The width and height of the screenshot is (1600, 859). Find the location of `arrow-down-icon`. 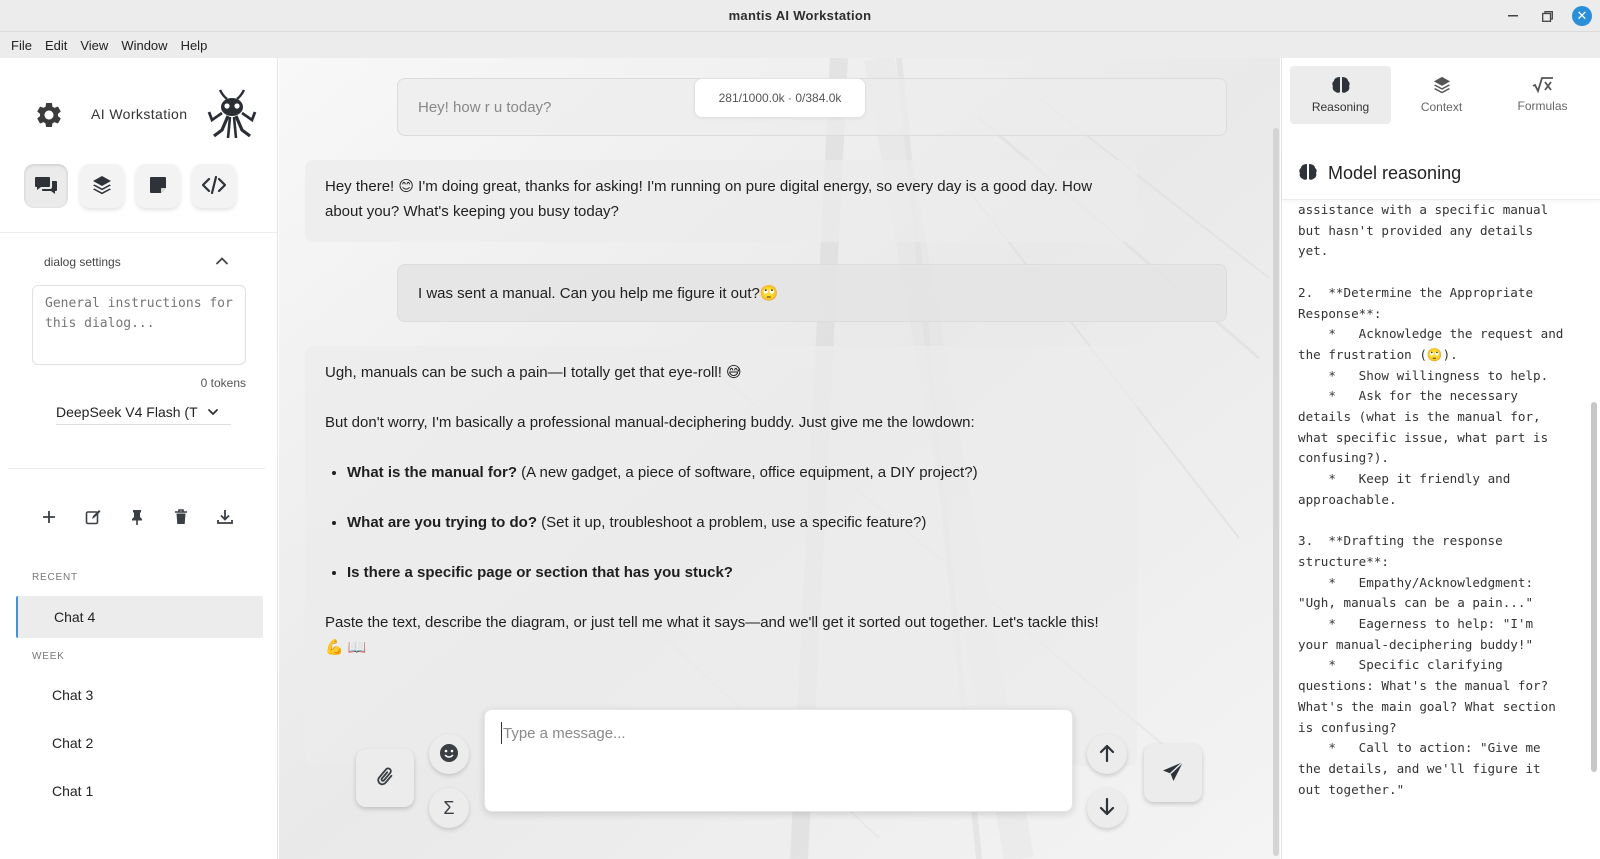

arrow-down-icon is located at coordinates (1107, 808).